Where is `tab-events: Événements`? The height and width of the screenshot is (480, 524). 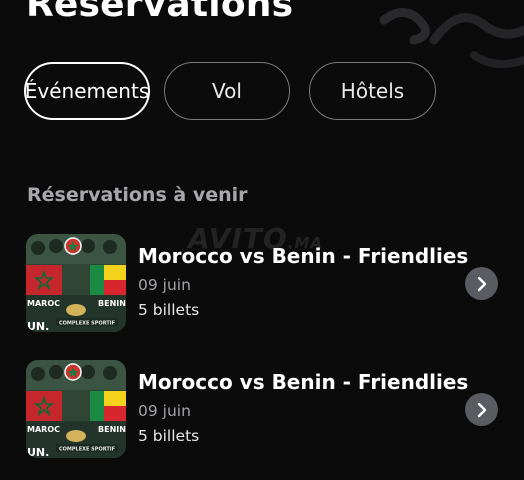 tab-events: Événements is located at coordinates (87, 91).